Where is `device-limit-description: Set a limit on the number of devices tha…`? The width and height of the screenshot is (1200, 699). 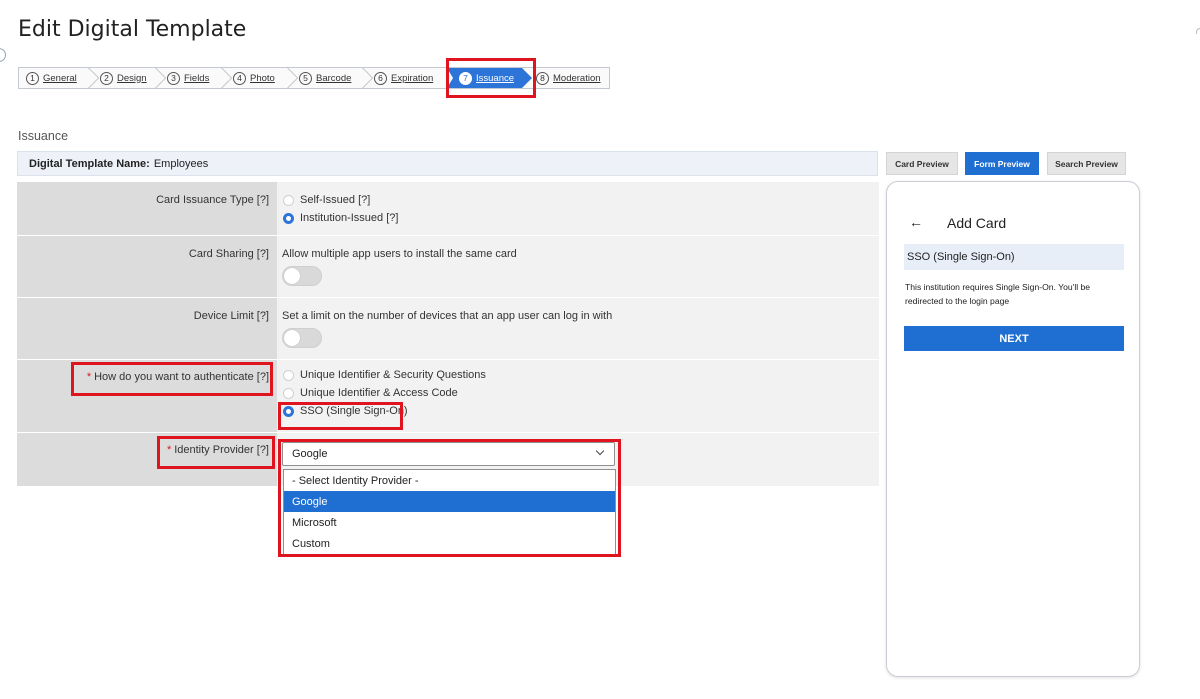
device-limit-description: Set a limit on the number of devices tha… is located at coordinates (447, 316).